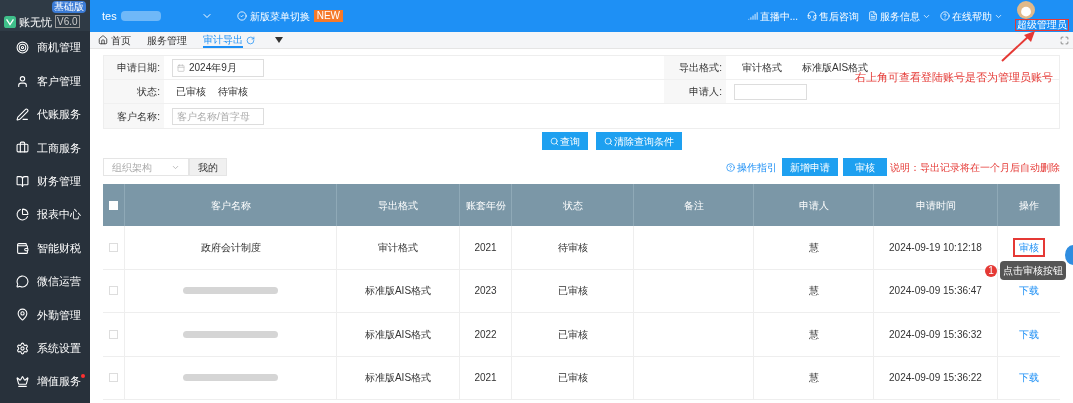 The width and height of the screenshot is (1073, 403). What do you see at coordinates (328, 16) in the screenshot?
I see `new-badge: NEW` at bounding box center [328, 16].